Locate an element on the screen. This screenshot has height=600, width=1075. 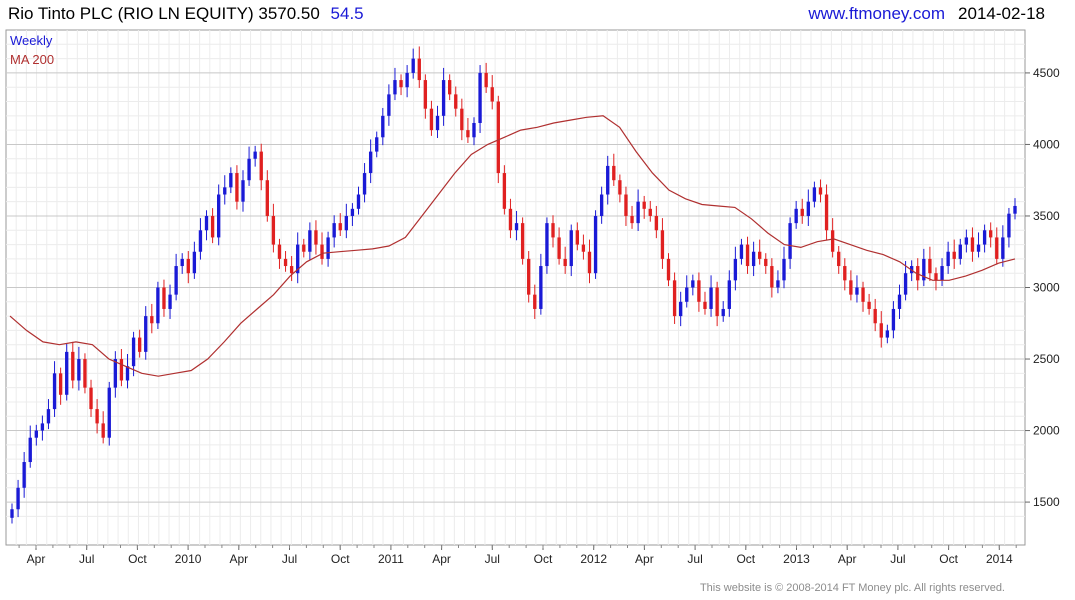
legend-ma200: MA 200 is located at coordinates (32, 59).